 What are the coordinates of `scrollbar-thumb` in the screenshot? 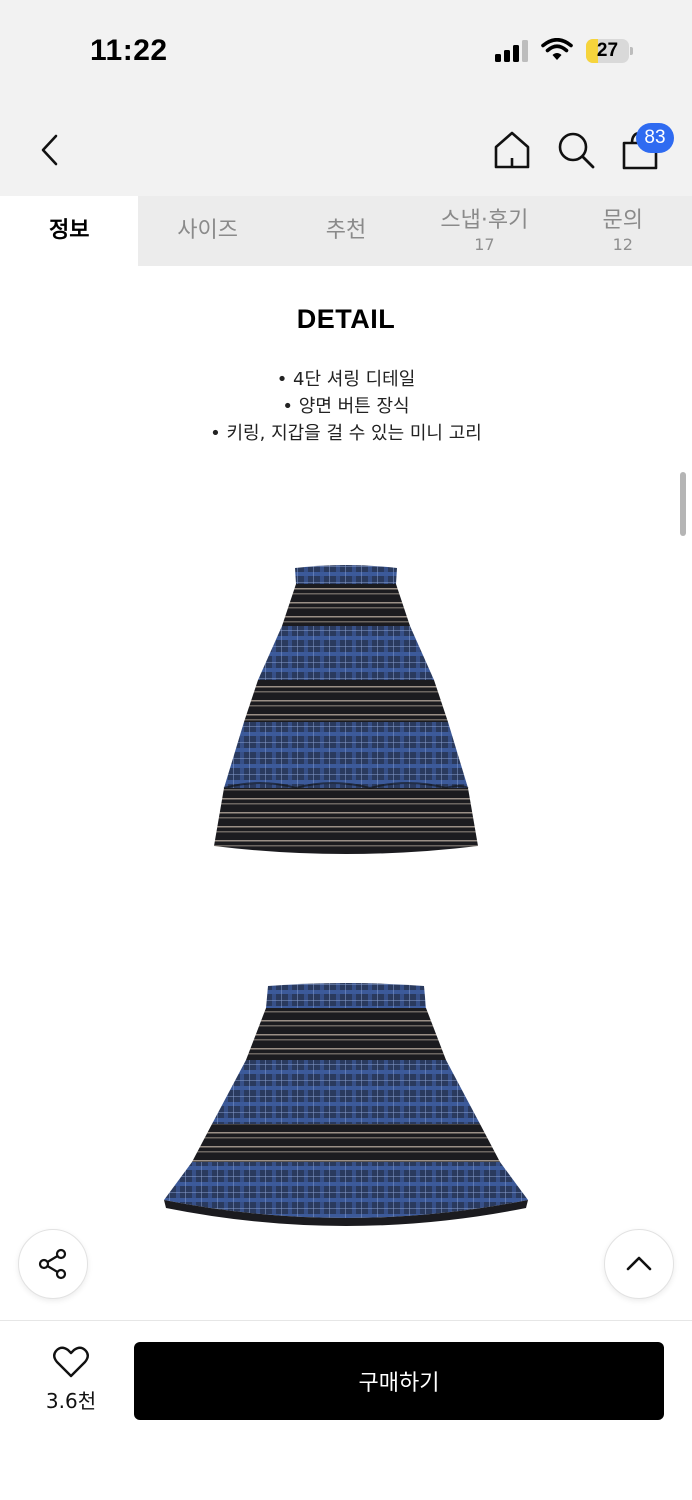 It's located at (683, 504).